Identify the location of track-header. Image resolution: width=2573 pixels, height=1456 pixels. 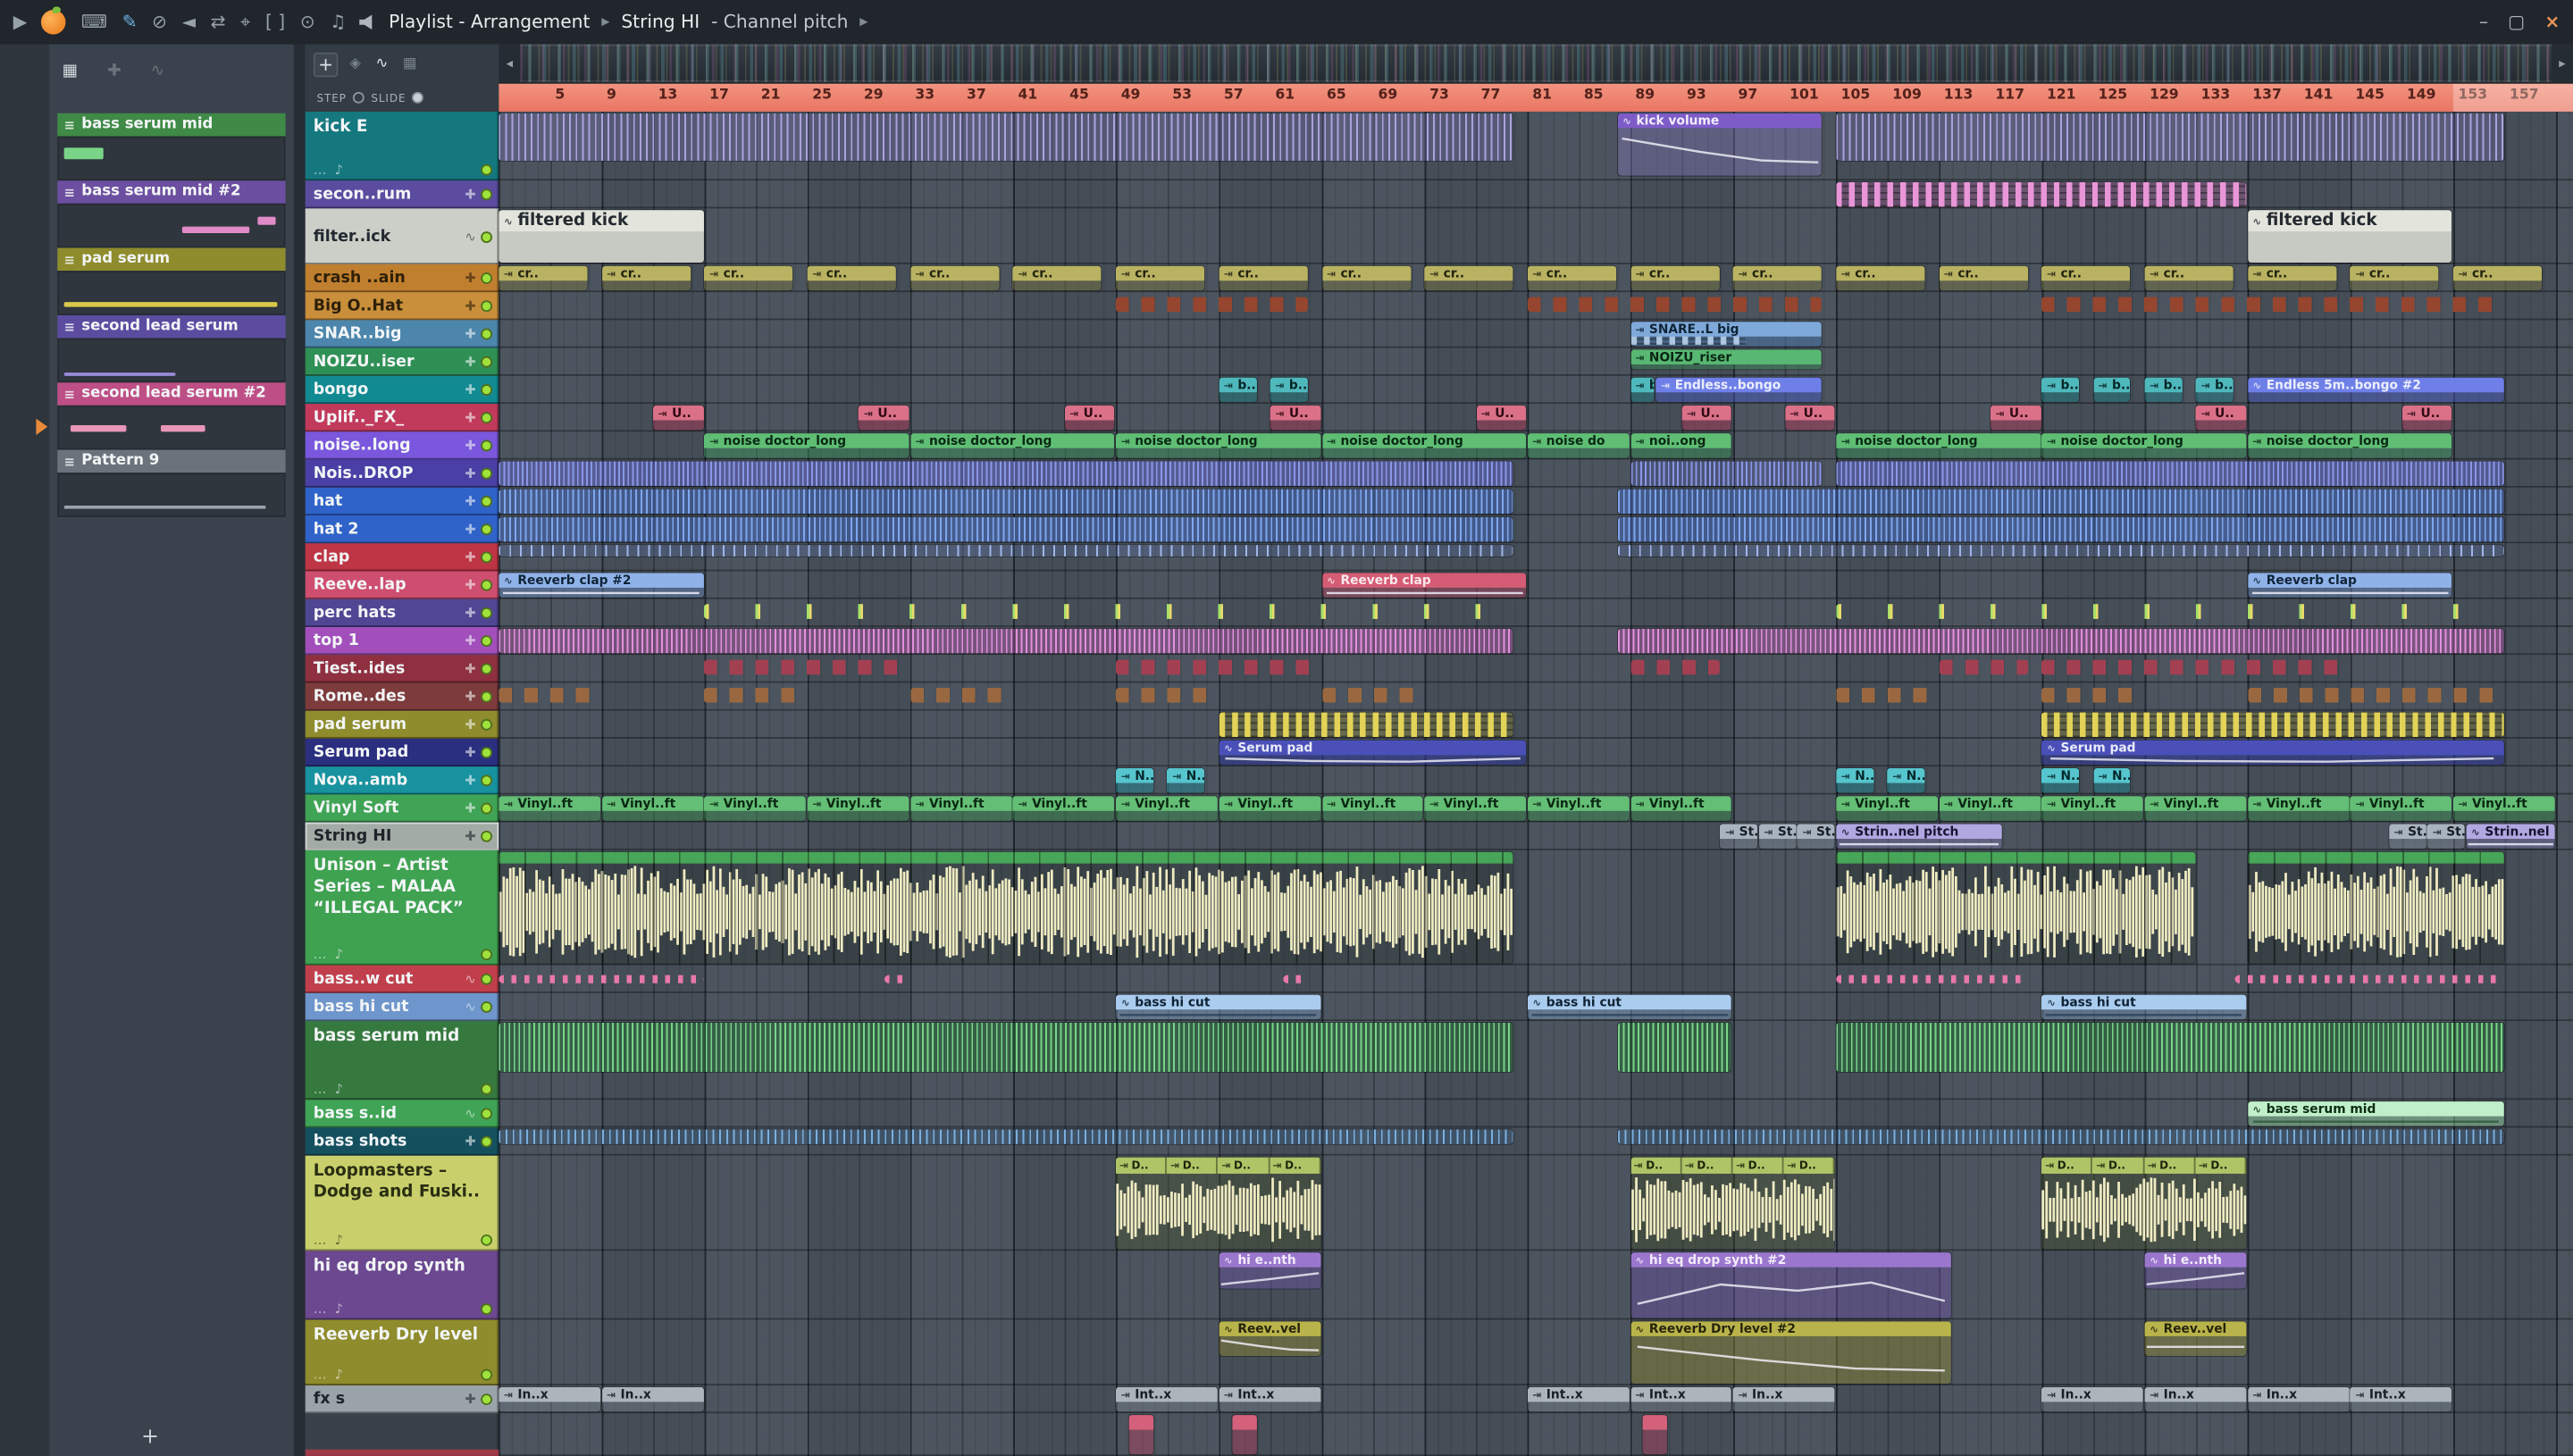
(402, 1434).